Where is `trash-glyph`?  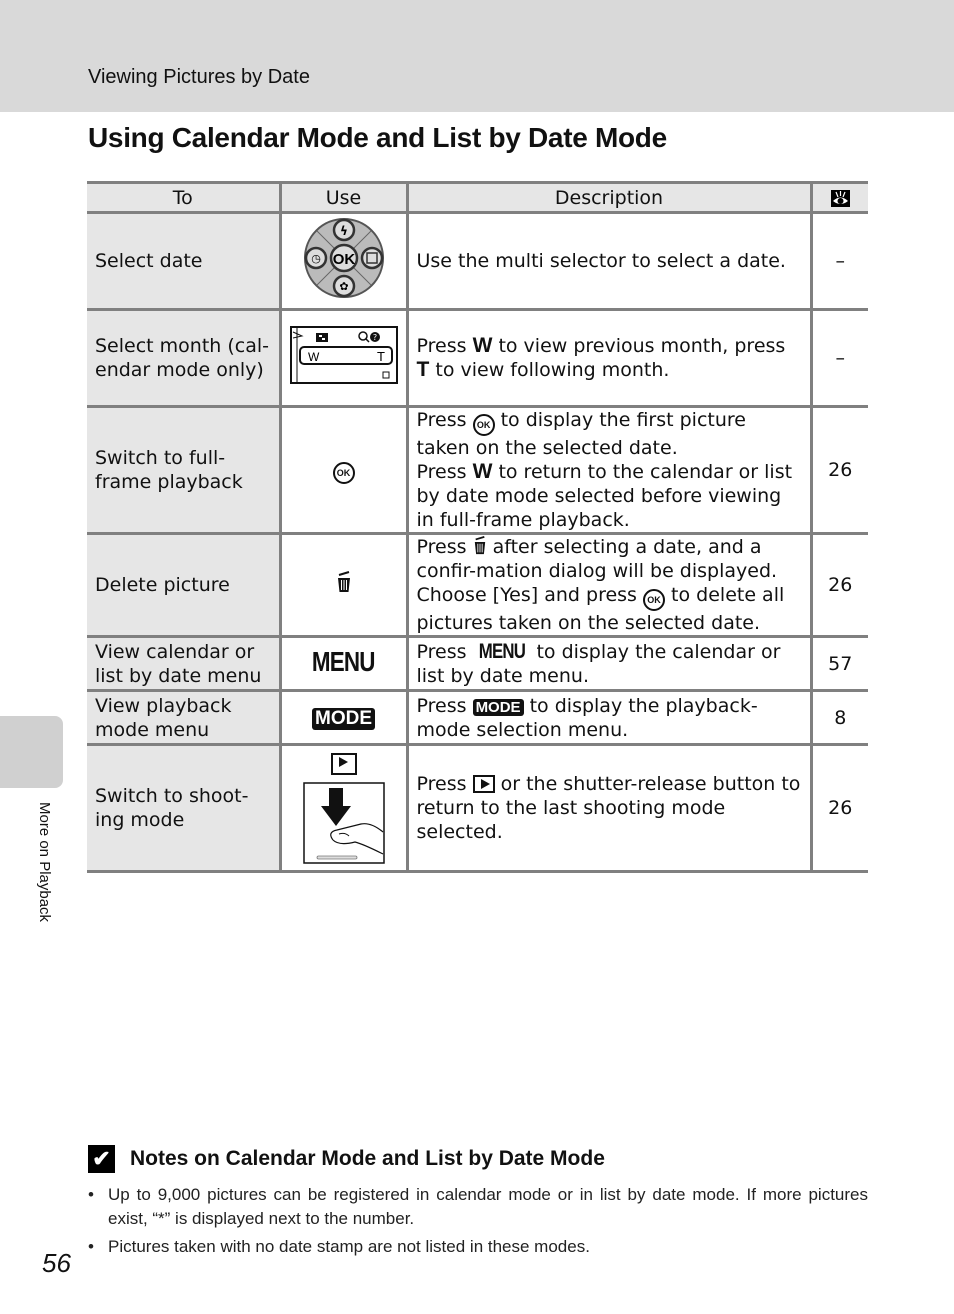 trash-glyph is located at coordinates (479, 545).